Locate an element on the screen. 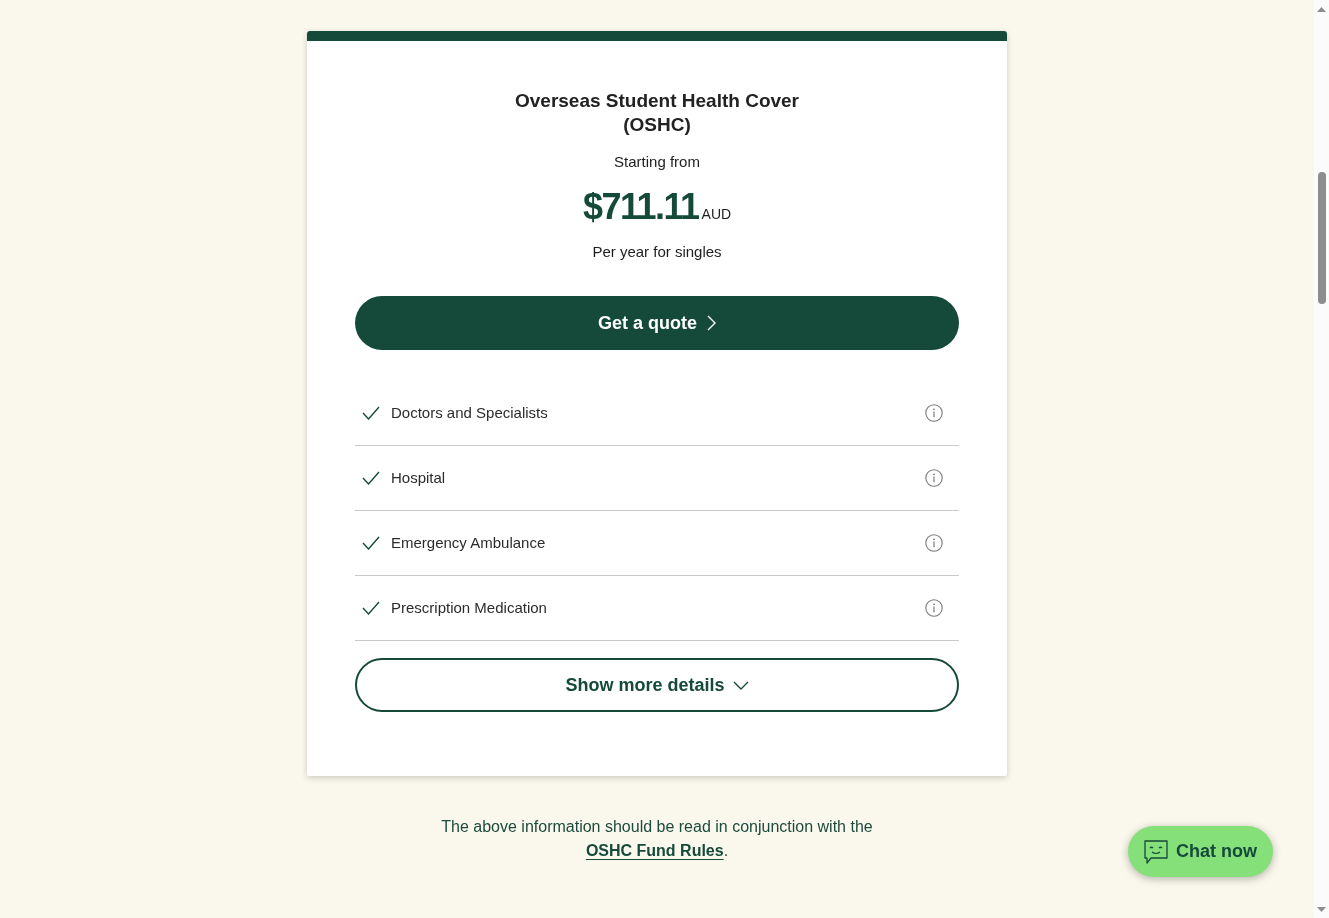  quote-button: Get a quote is located at coordinates (657, 323).